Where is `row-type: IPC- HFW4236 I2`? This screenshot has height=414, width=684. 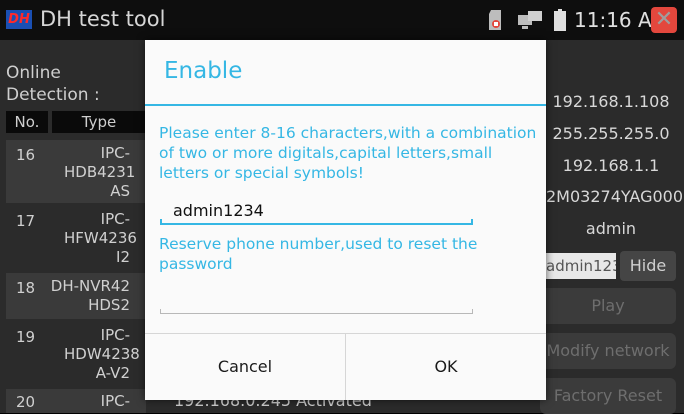
row-type: IPC- HFW4236 I2 is located at coordinates (100, 238).